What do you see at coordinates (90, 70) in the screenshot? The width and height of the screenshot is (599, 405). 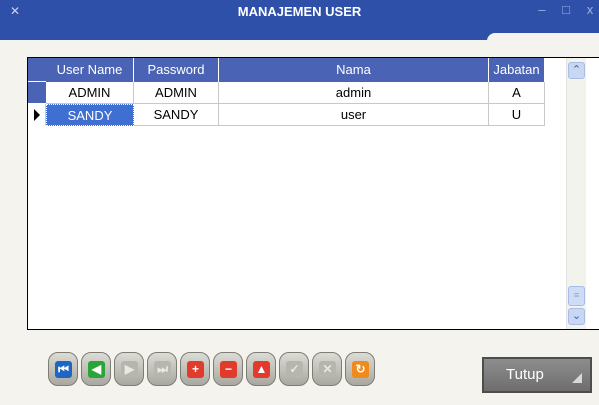 I see `column-header-username: User Name` at bounding box center [90, 70].